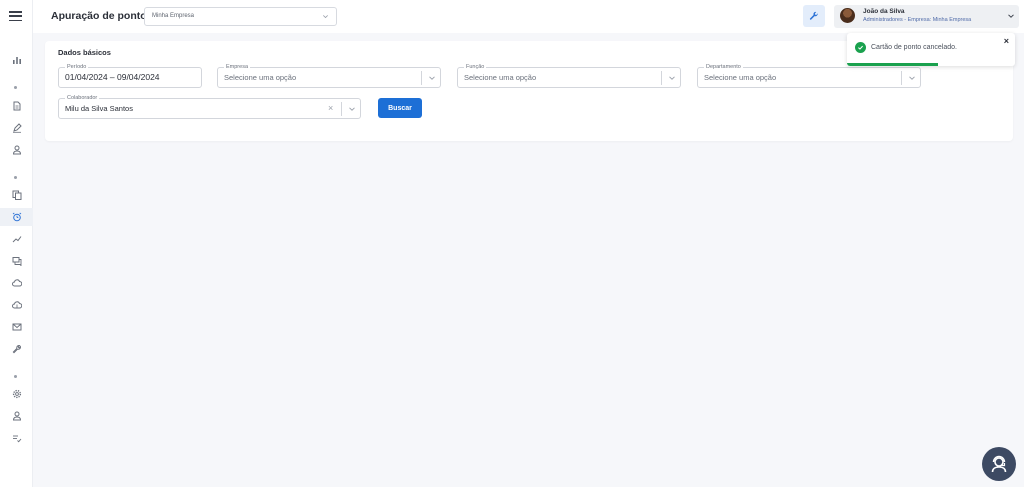 Image resolution: width=1024 pixels, height=487 pixels. What do you see at coordinates (16, 327) in the screenshot?
I see `mail-icon` at bounding box center [16, 327].